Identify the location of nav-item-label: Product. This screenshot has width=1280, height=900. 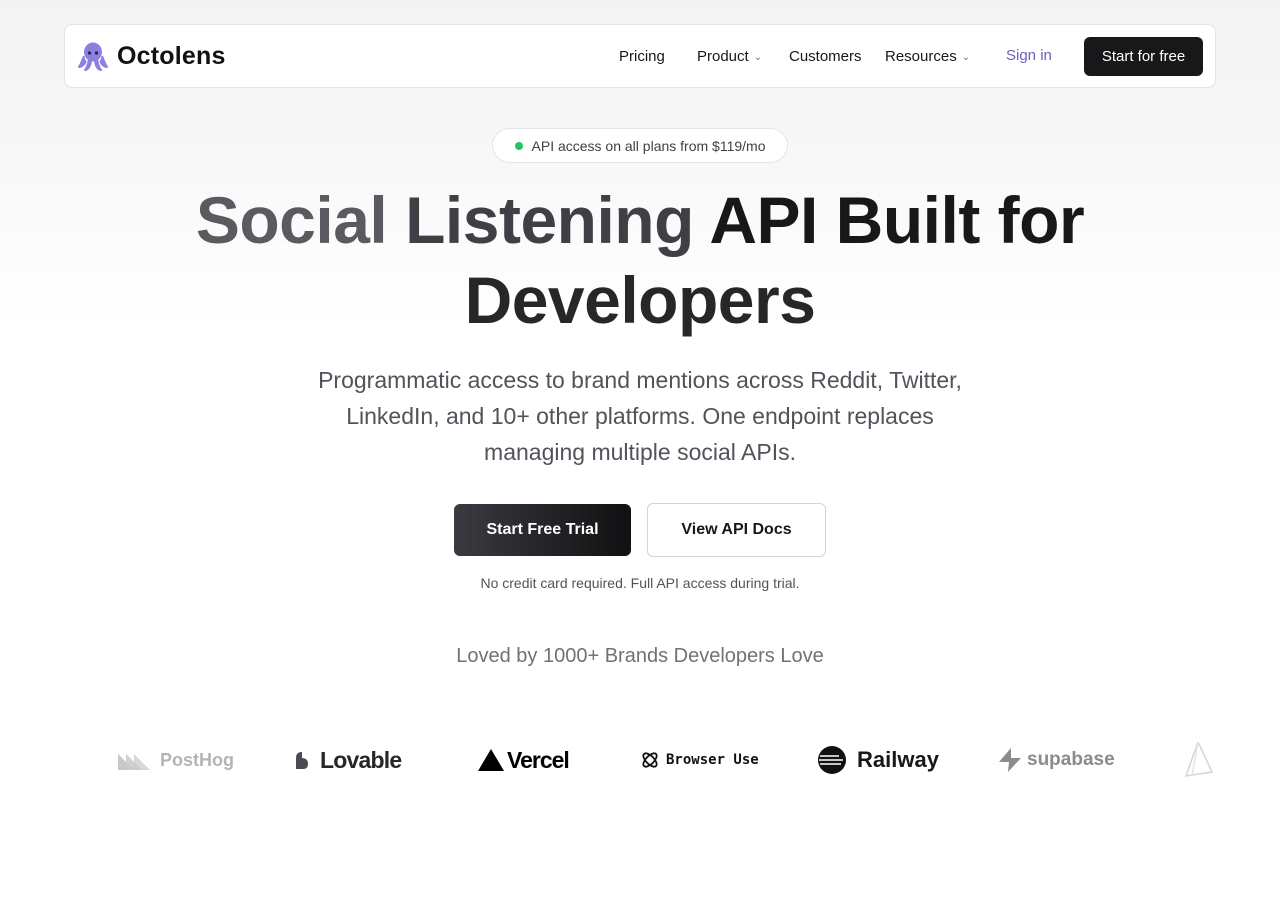
(723, 56).